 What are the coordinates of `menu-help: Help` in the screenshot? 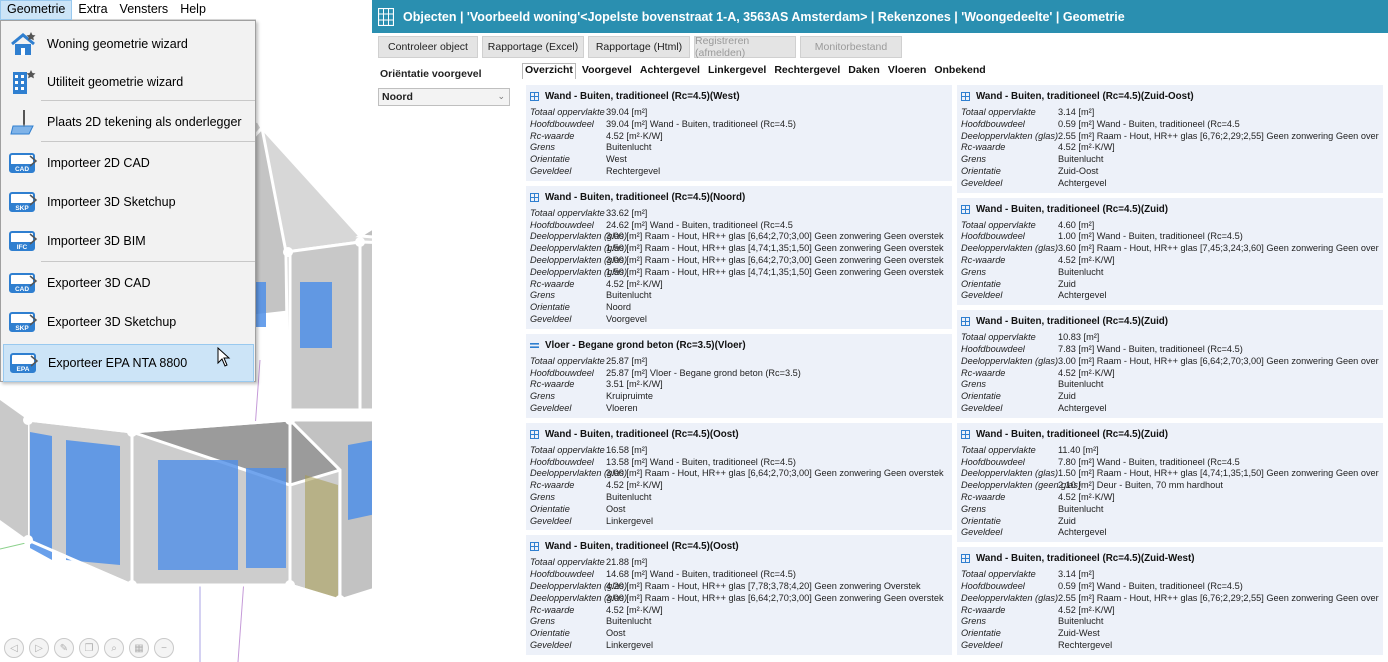 It's located at (193, 10).